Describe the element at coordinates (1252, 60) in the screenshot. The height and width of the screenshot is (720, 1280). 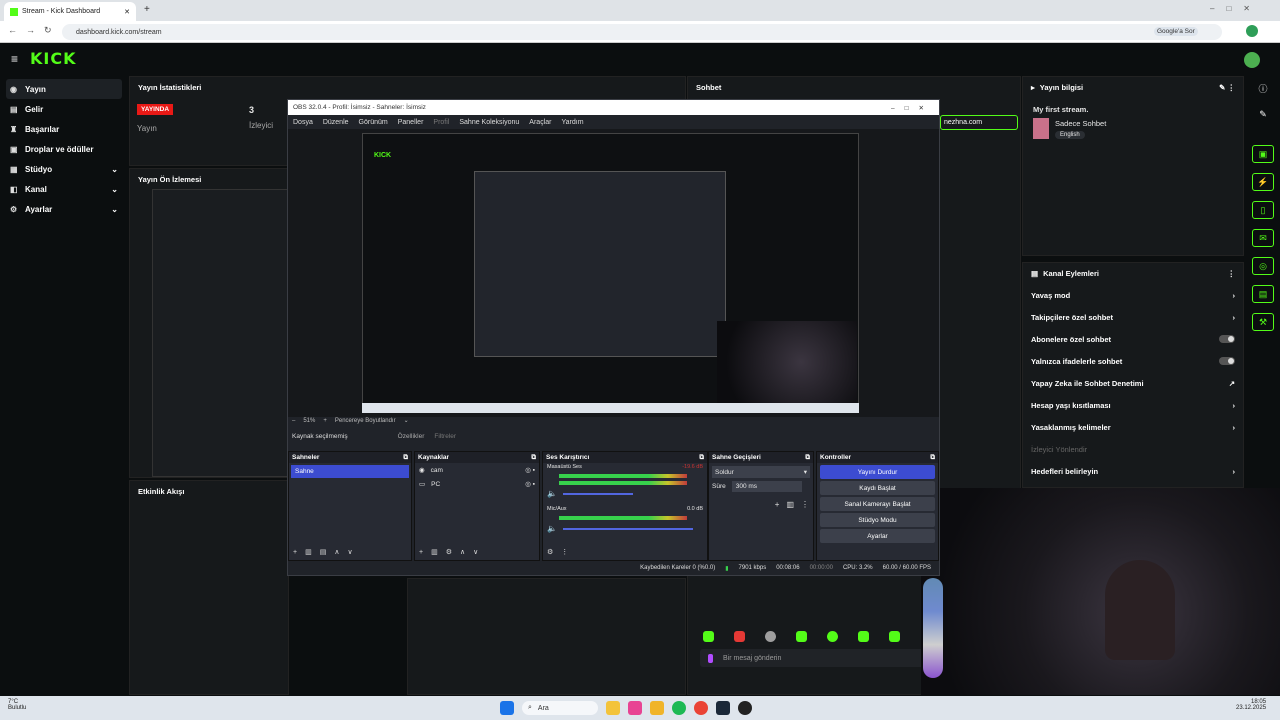
I see `header-avatar` at that location.